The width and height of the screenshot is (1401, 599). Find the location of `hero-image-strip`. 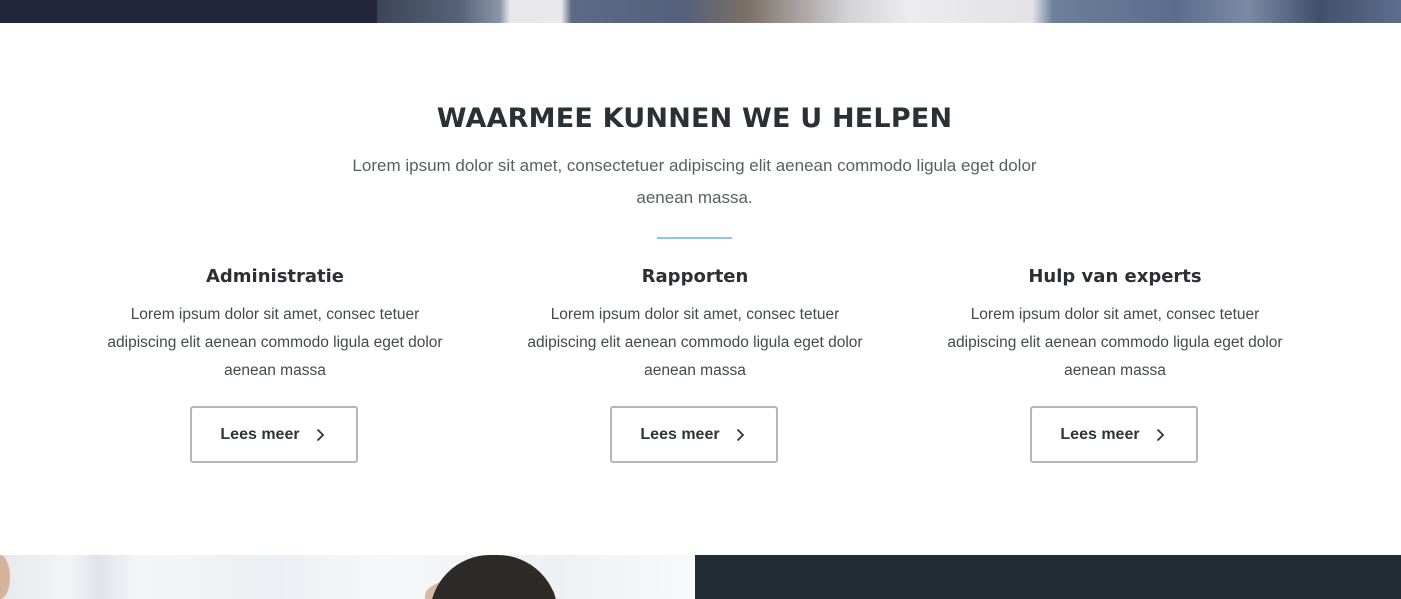

hero-image-strip is located at coordinates (700, 11).